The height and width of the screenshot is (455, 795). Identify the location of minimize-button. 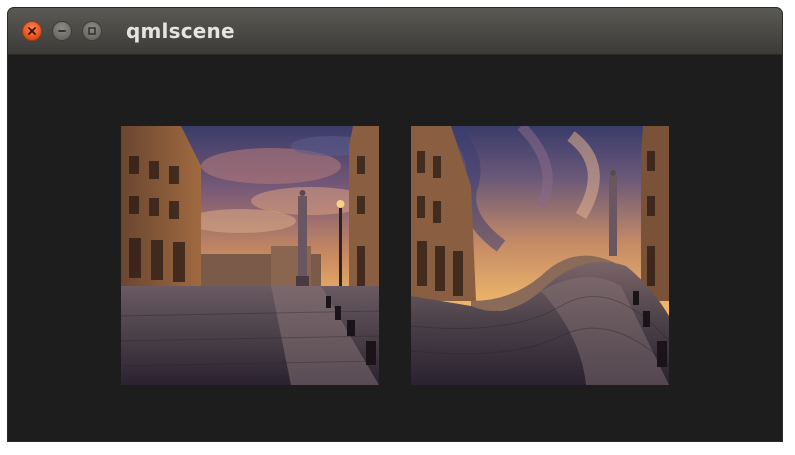
(62, 31).